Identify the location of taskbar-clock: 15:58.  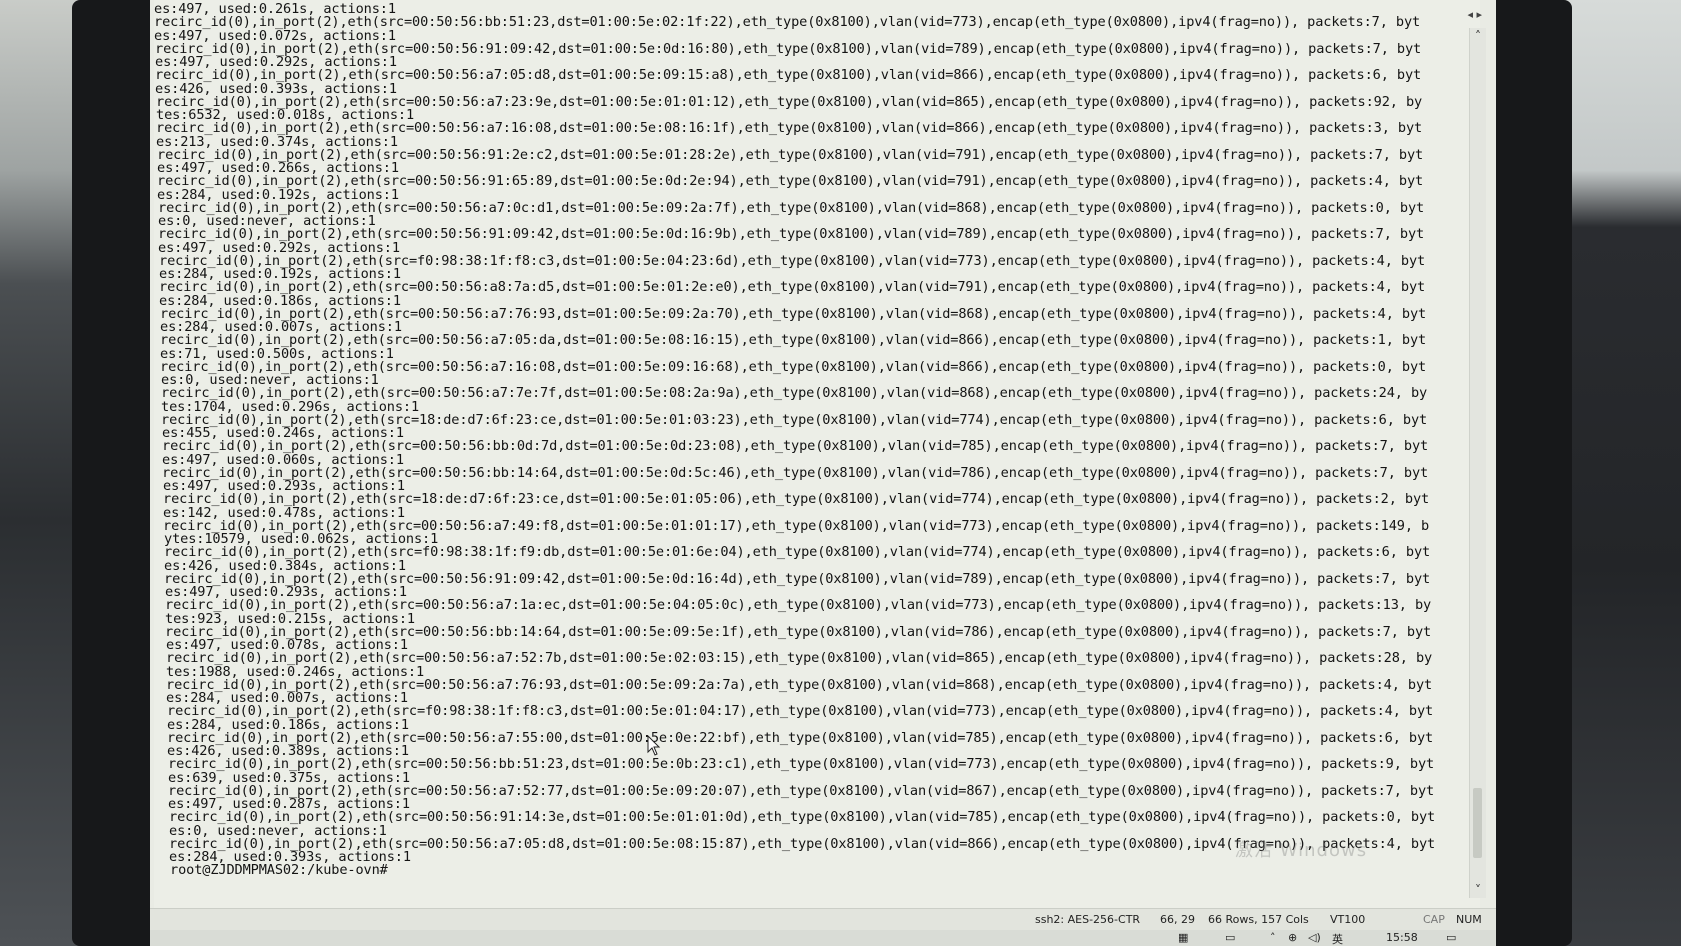
(1402, 937).